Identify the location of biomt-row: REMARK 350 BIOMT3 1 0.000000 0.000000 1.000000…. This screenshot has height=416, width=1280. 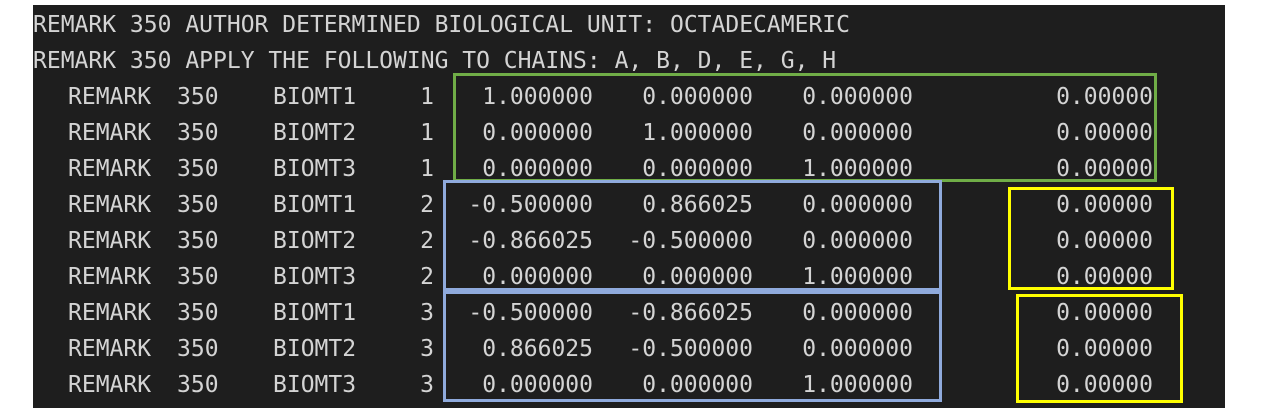
(629, 169).